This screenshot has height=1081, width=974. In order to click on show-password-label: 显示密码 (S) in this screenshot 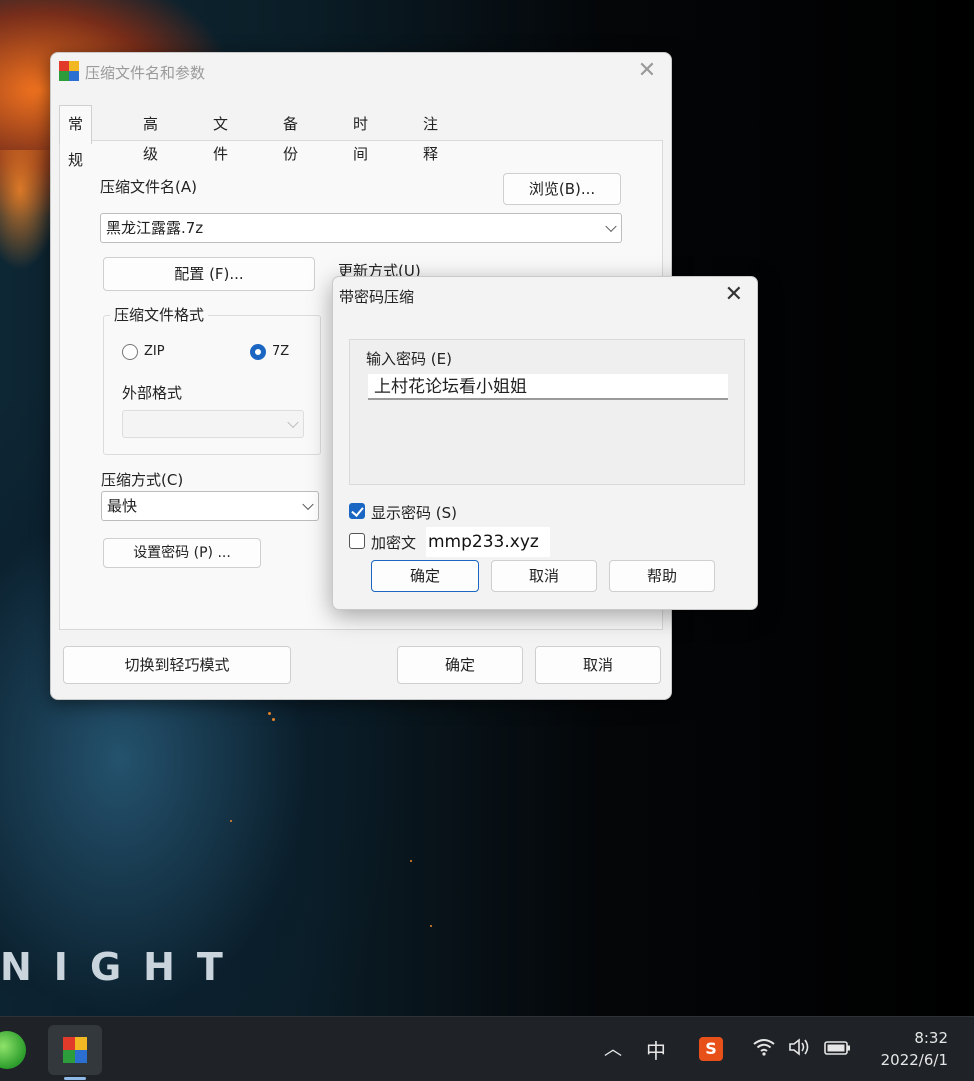, I will do `click(414, 513)`.